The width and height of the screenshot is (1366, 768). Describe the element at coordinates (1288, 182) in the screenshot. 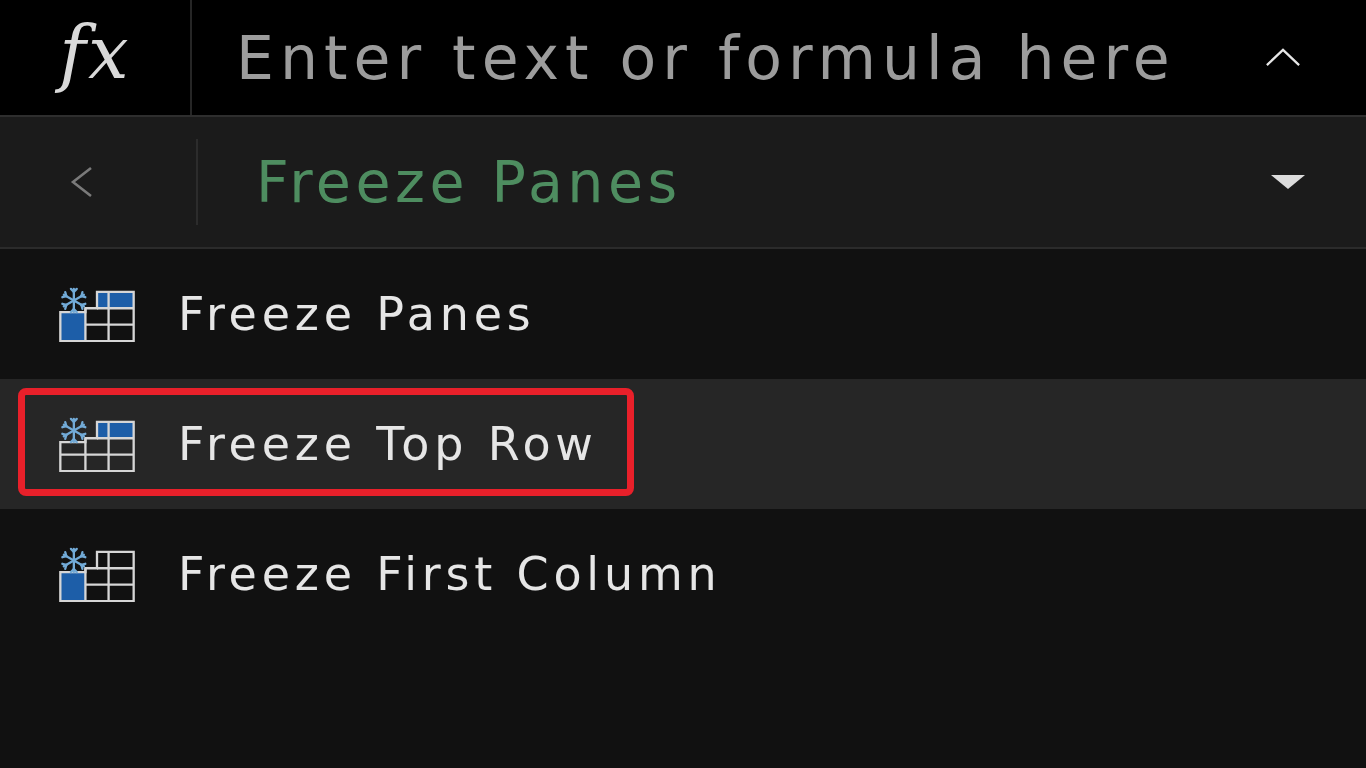

I see `caret-down-icon` at that location.